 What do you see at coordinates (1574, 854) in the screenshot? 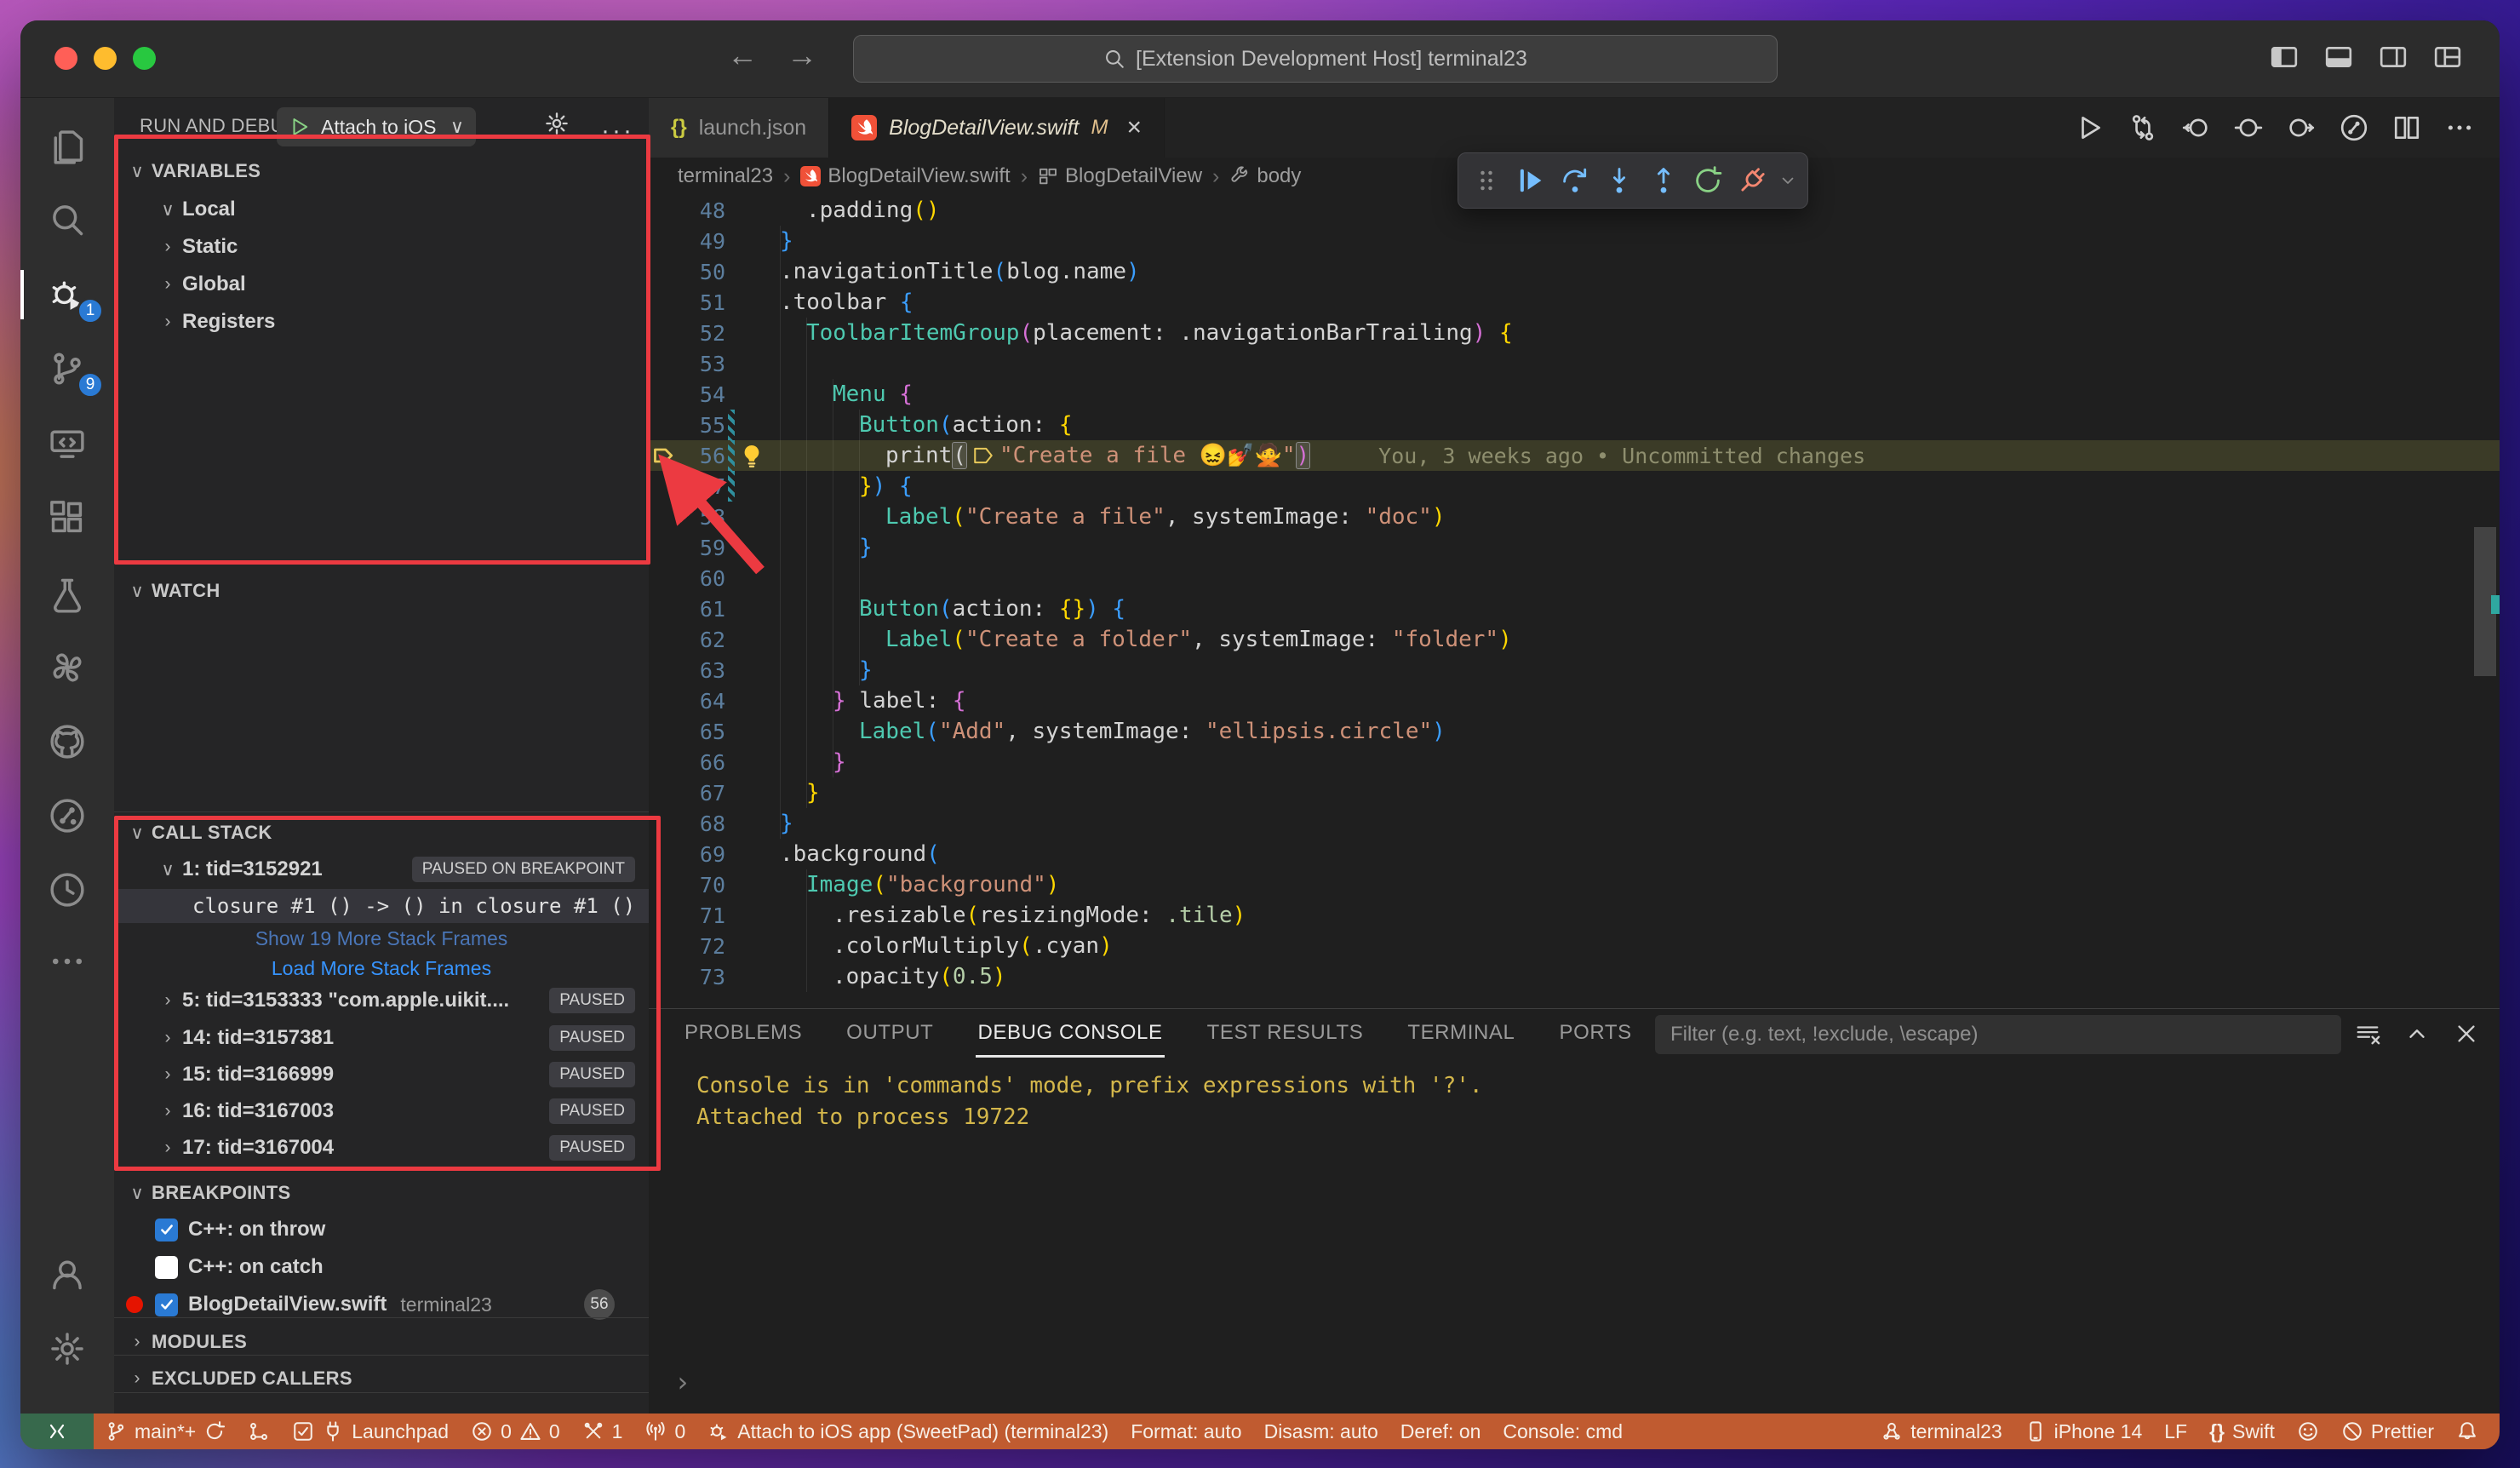
I see `code-line-69: 69 .background(` at bounding box center [1574, 854].